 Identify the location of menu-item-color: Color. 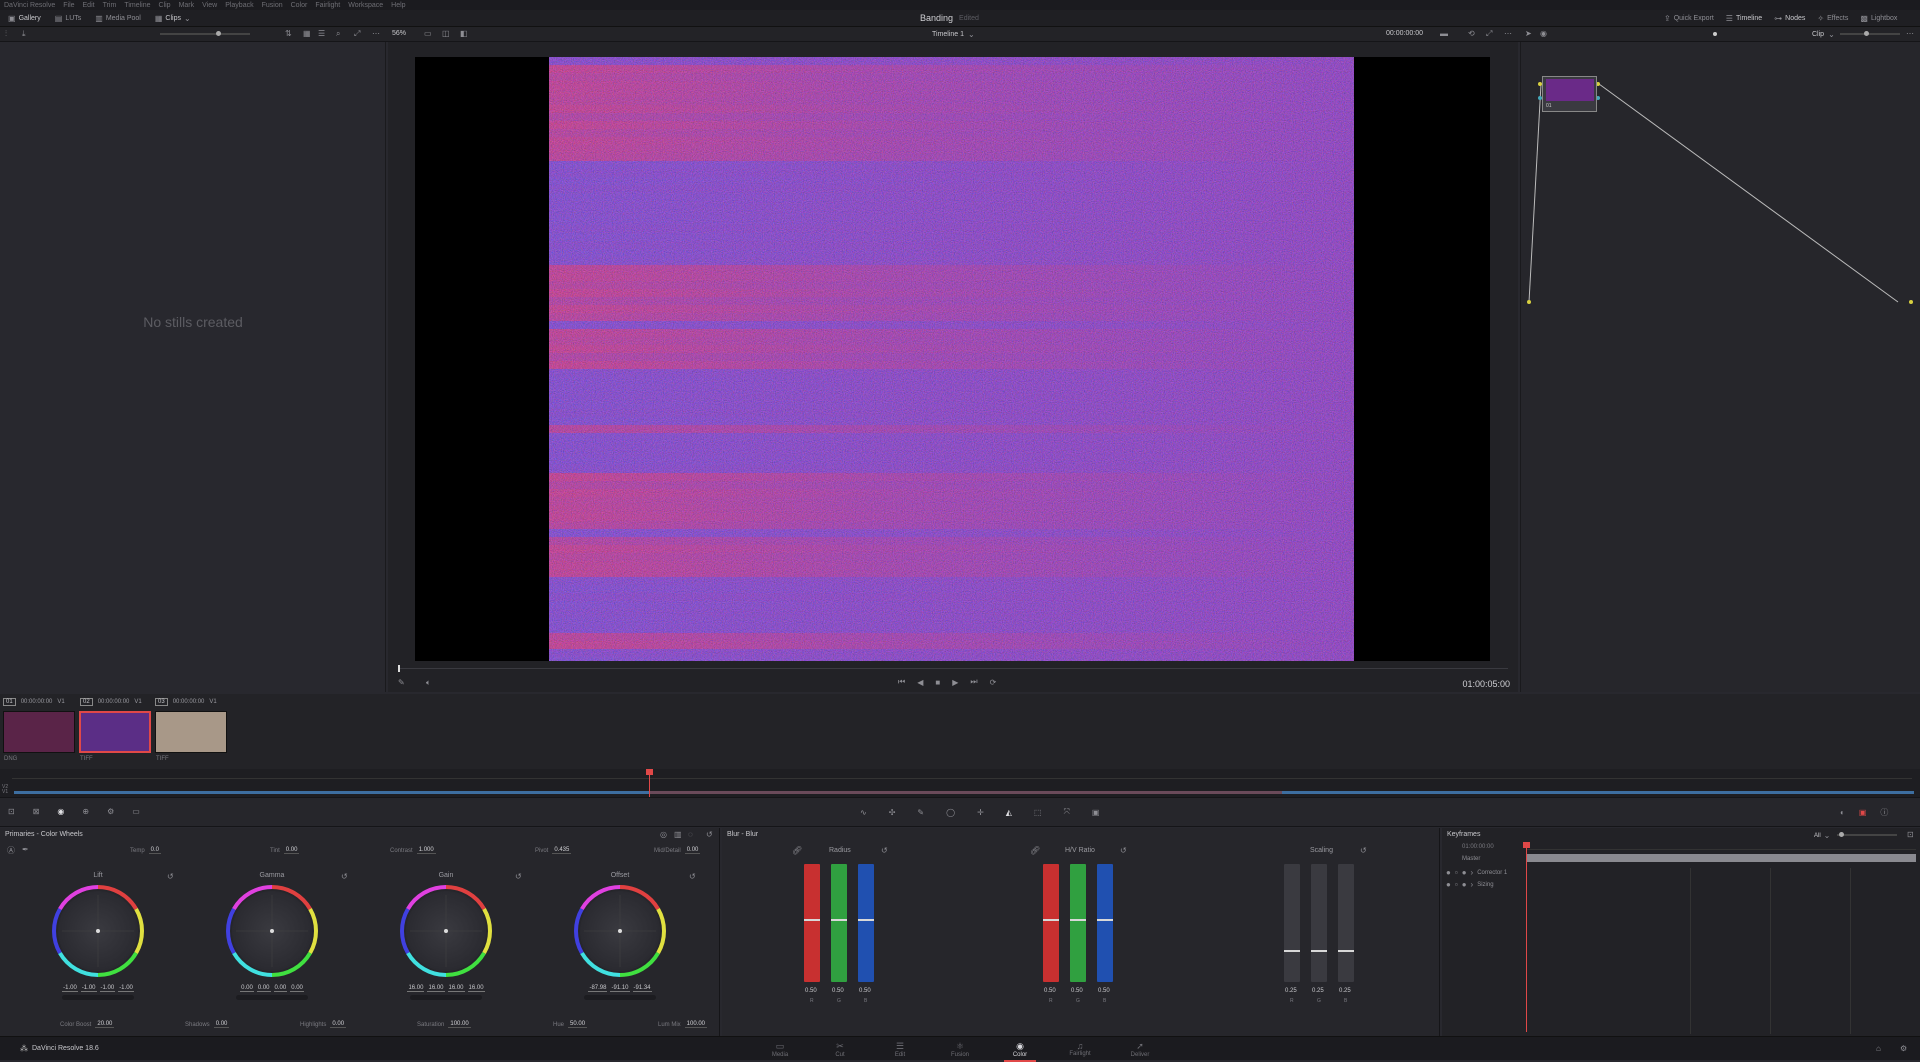
(299, 5).